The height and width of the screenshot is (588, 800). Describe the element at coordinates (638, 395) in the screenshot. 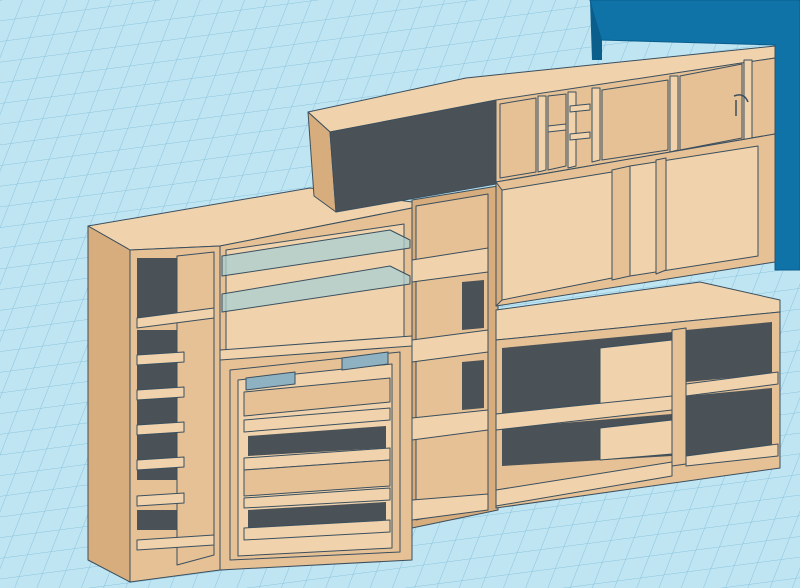

I see `right-low-sideboard` at that location.